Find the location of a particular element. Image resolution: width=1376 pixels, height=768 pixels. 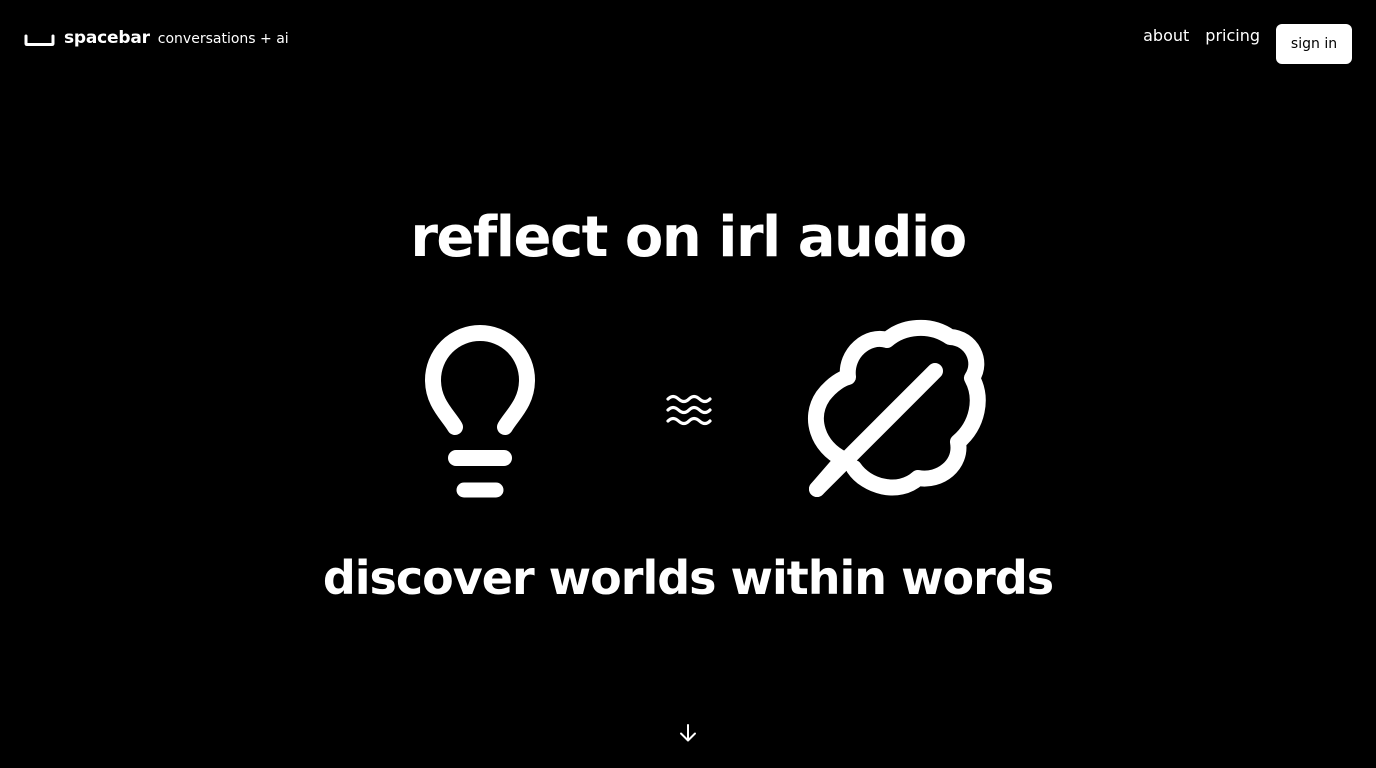

arrow-down-icon is located at coordinates (688, 733).